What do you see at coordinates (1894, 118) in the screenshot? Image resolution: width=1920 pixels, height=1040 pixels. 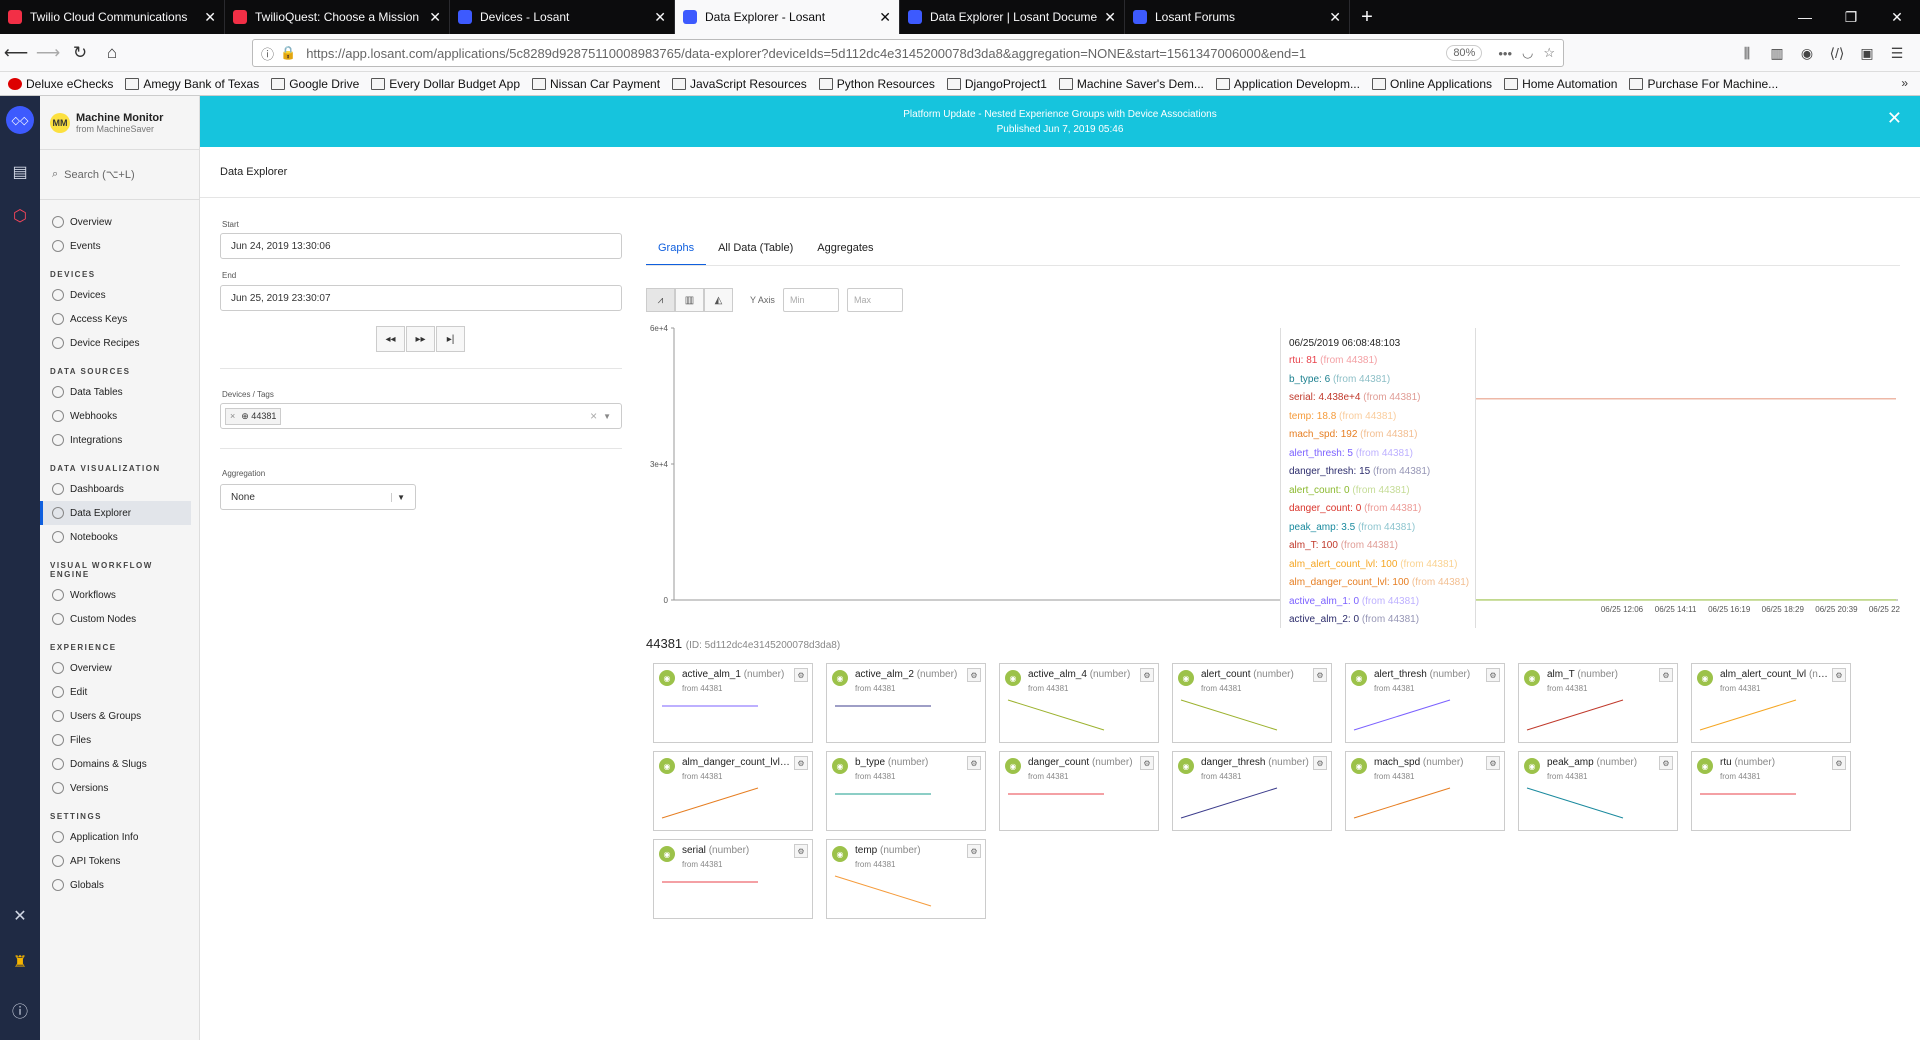 I see `close-icon: ✕` at bounding box center [1894, 118].